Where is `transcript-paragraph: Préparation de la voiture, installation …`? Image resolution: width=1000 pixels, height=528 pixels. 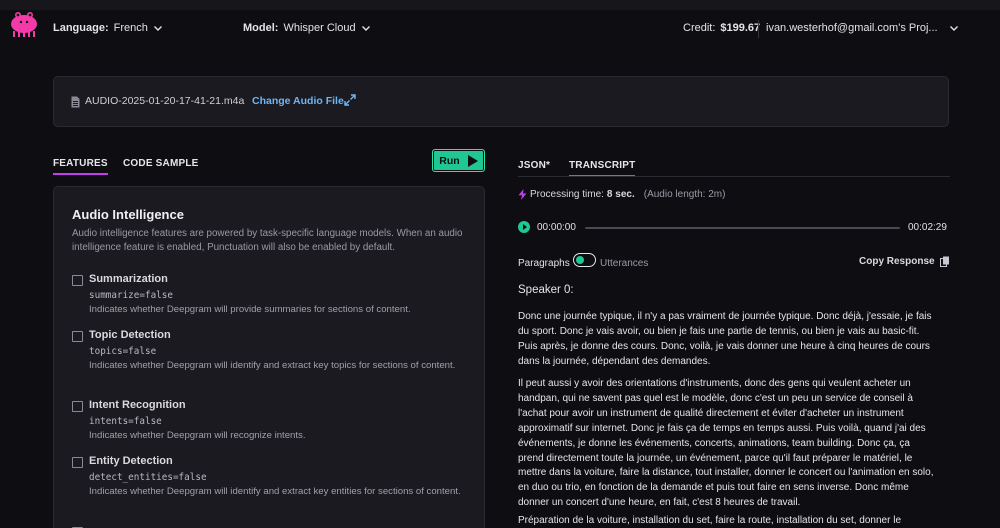
transcript-paragraph: Préparation de la voiture, installation … is located at coordinates (710, 520).